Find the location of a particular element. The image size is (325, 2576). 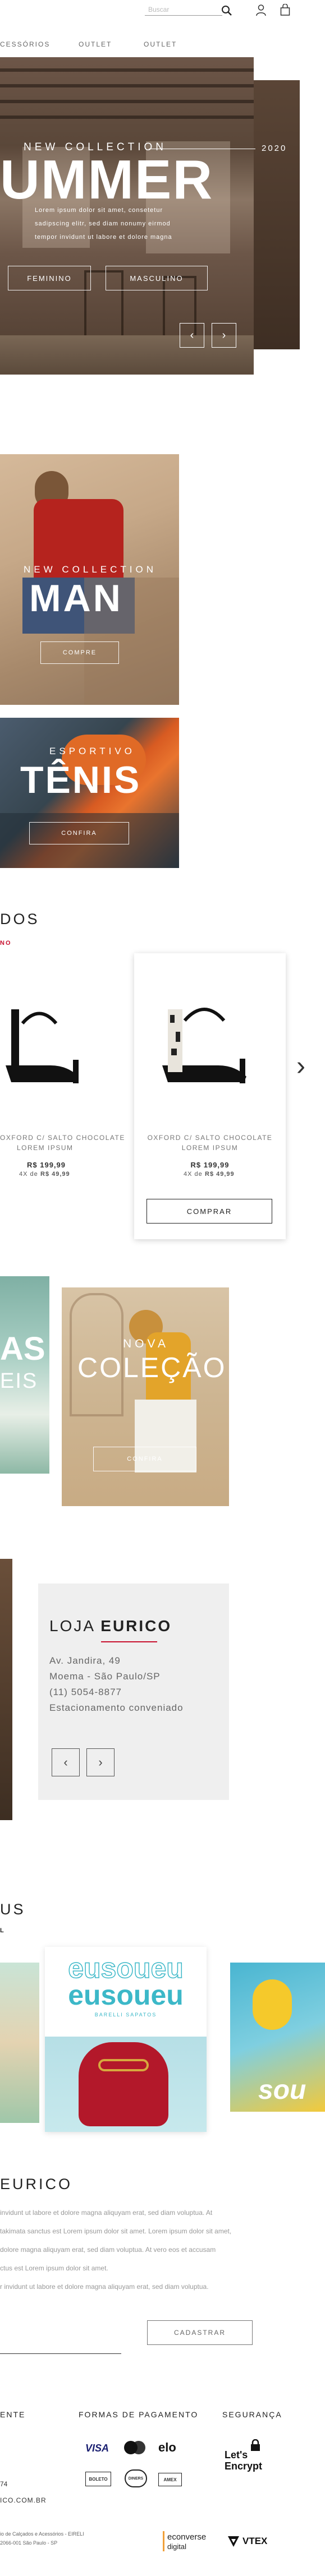

collection-image is located at coordinates (145, 1396).